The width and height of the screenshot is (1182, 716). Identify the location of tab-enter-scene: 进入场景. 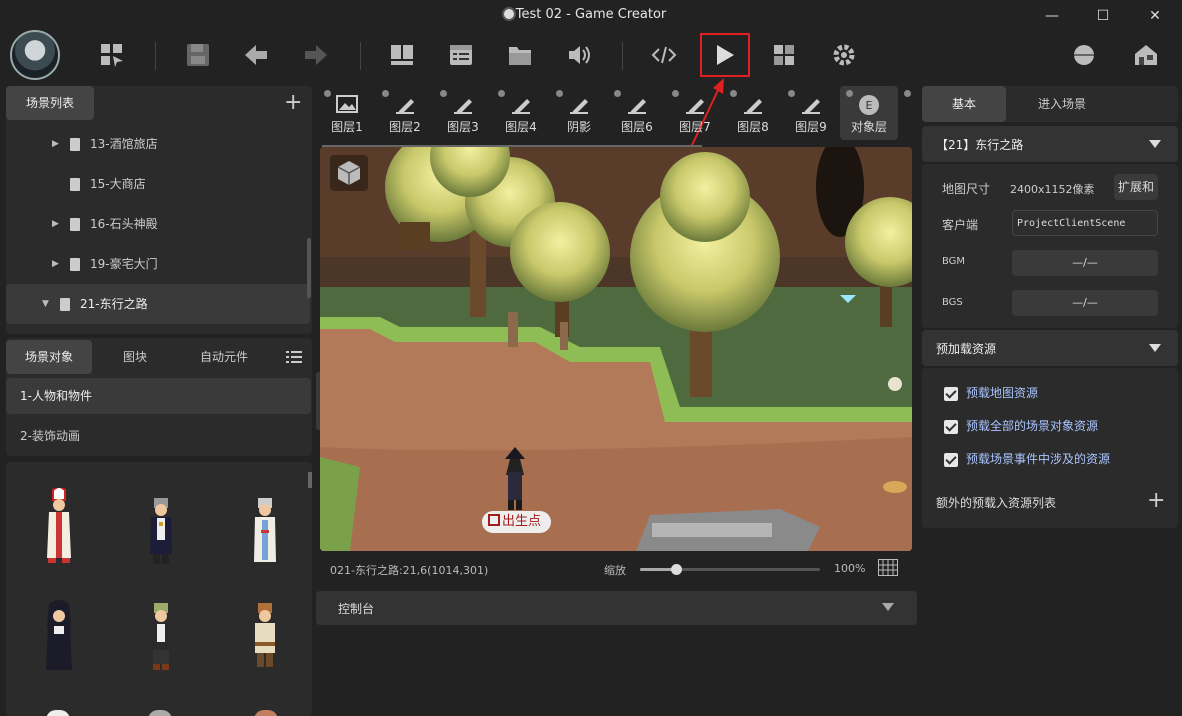
(1062, 104).